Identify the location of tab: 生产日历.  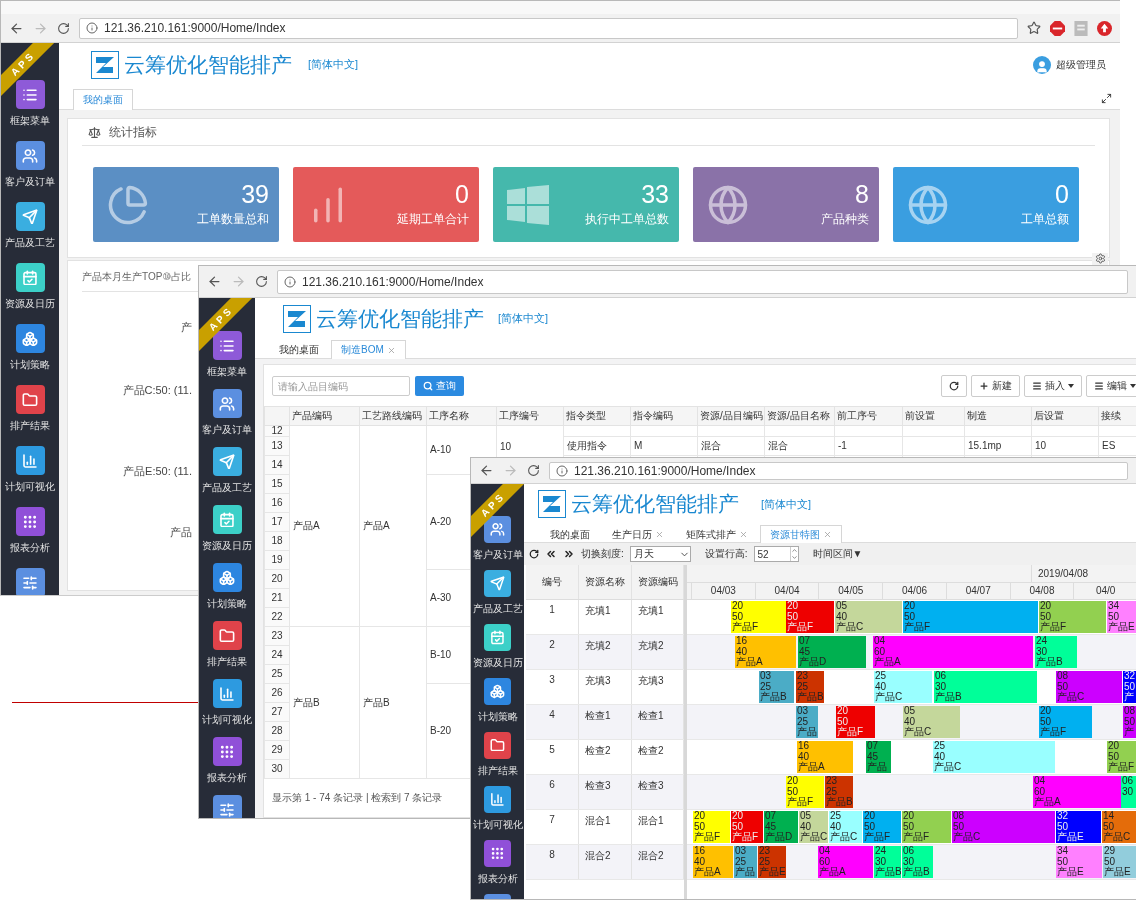
(638, 534).